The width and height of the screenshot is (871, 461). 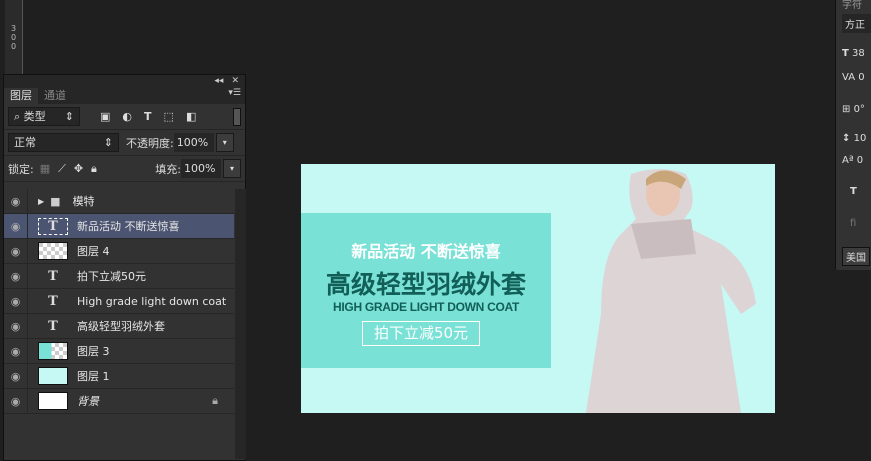 What do you see at coordinates (193, 142) in the screenshot?
I see `opacity-input: 100%` at bounding box center [193, 142].